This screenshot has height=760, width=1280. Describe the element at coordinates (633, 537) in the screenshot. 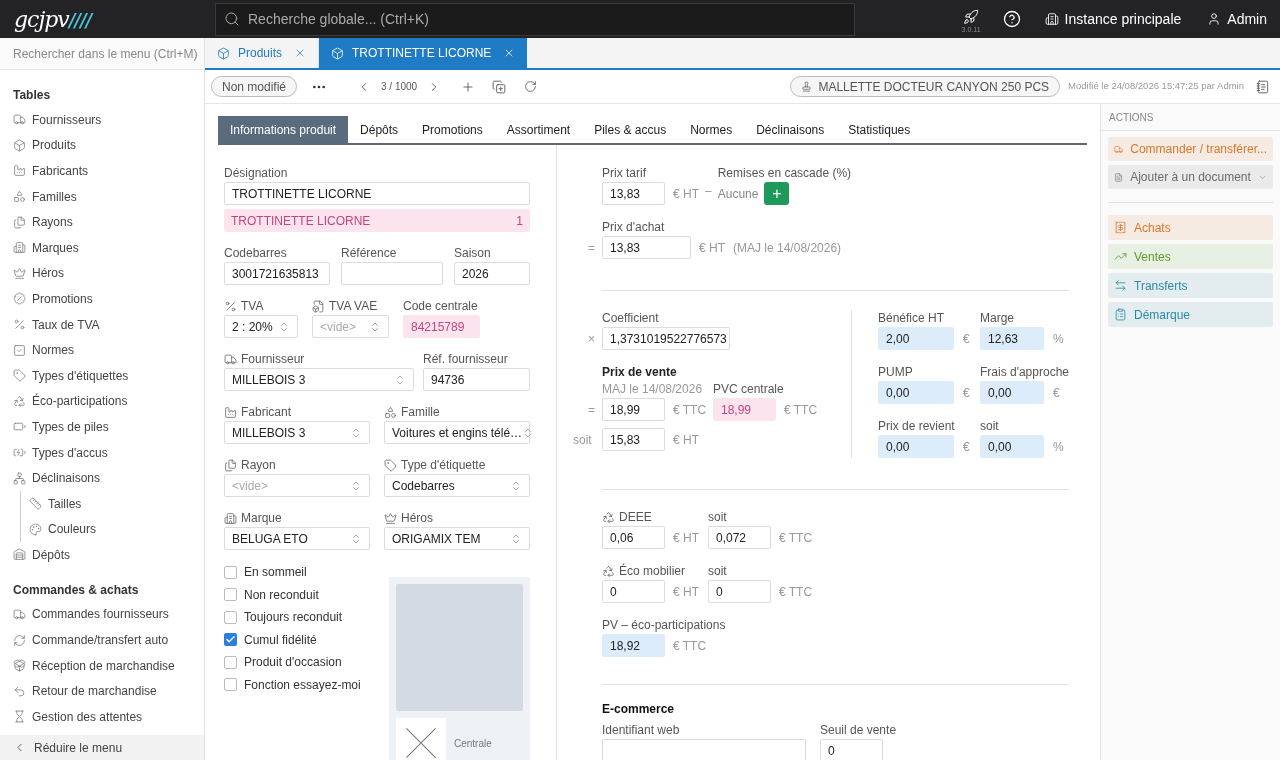

I see `input-field: 0,06` at that location.